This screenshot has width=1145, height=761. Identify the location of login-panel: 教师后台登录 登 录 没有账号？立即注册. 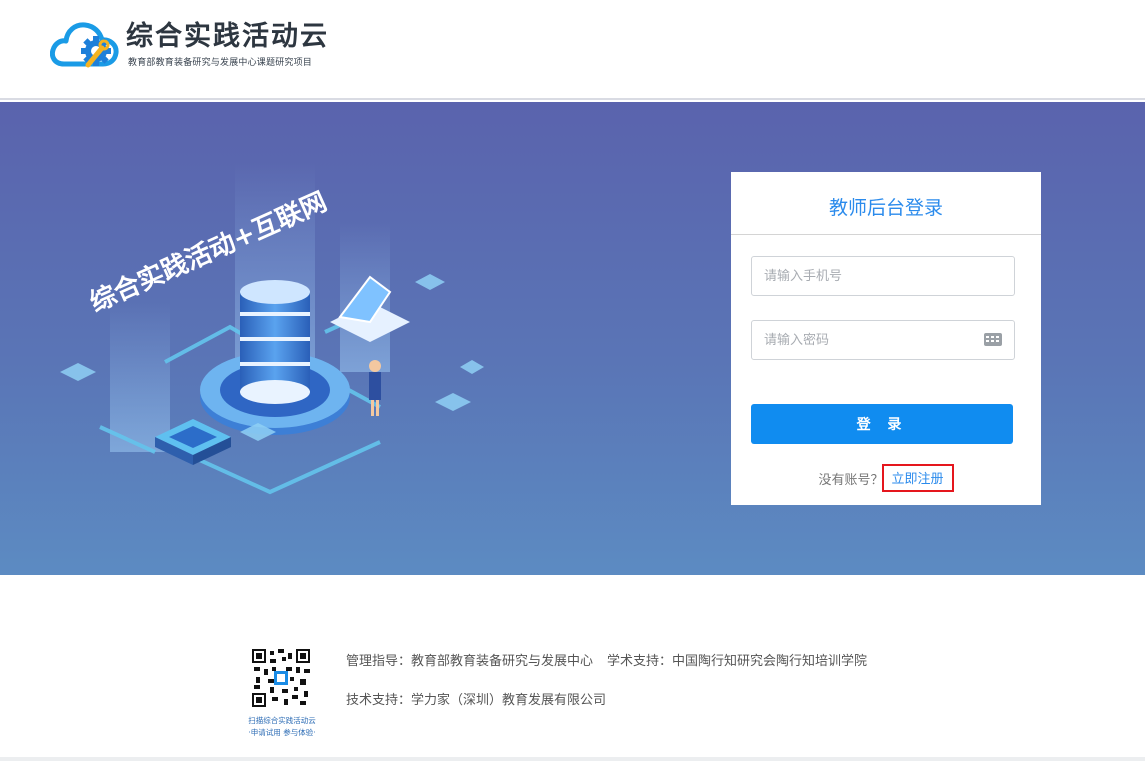
(886, 338).